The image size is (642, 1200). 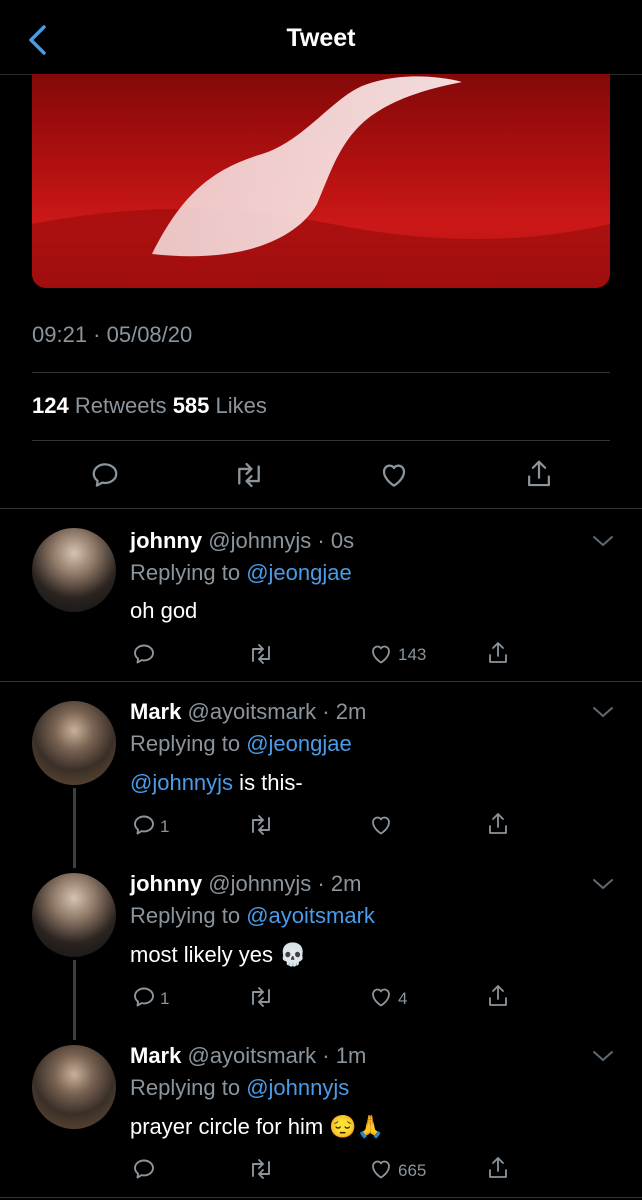 What do you see at coordinates (268, 782) in the screenshot?
I see `reply-body: is this-` at bounding box center [268, 782].